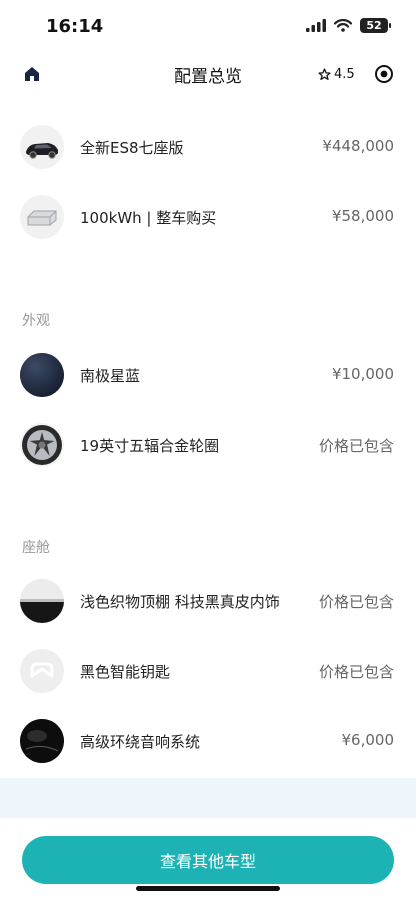 The image size is (416, 900). What do you see at coordinates (42, 741) in the screenshot?
I see `speaker-icon` at bounding box center [42, 741].